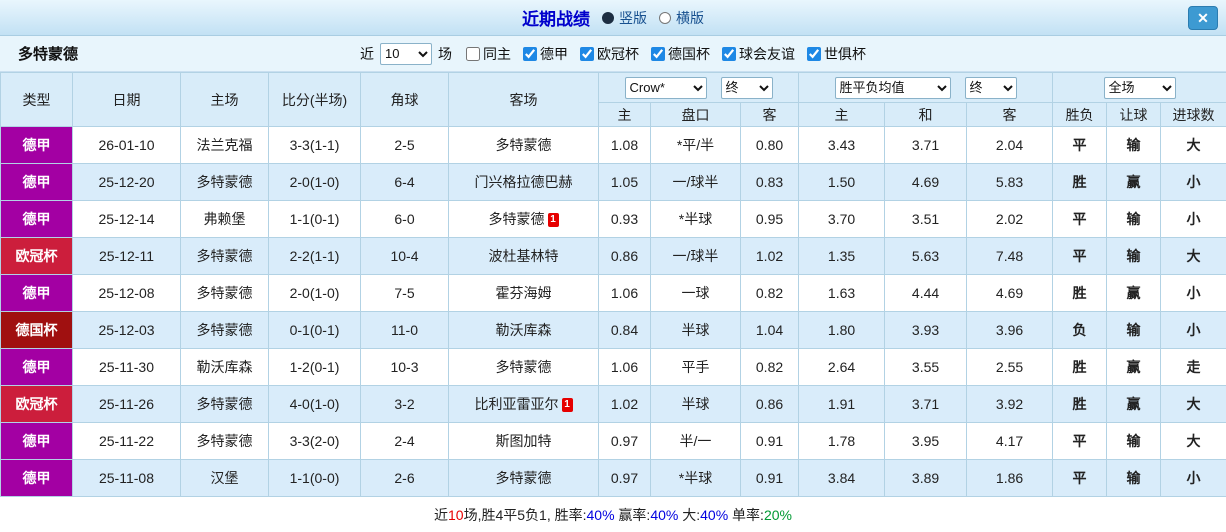  What do you see at coordinates (1134, 114) in the screenshot?
I see `subheader-handicap-result: 让球` at bounding box center [1134, 114].